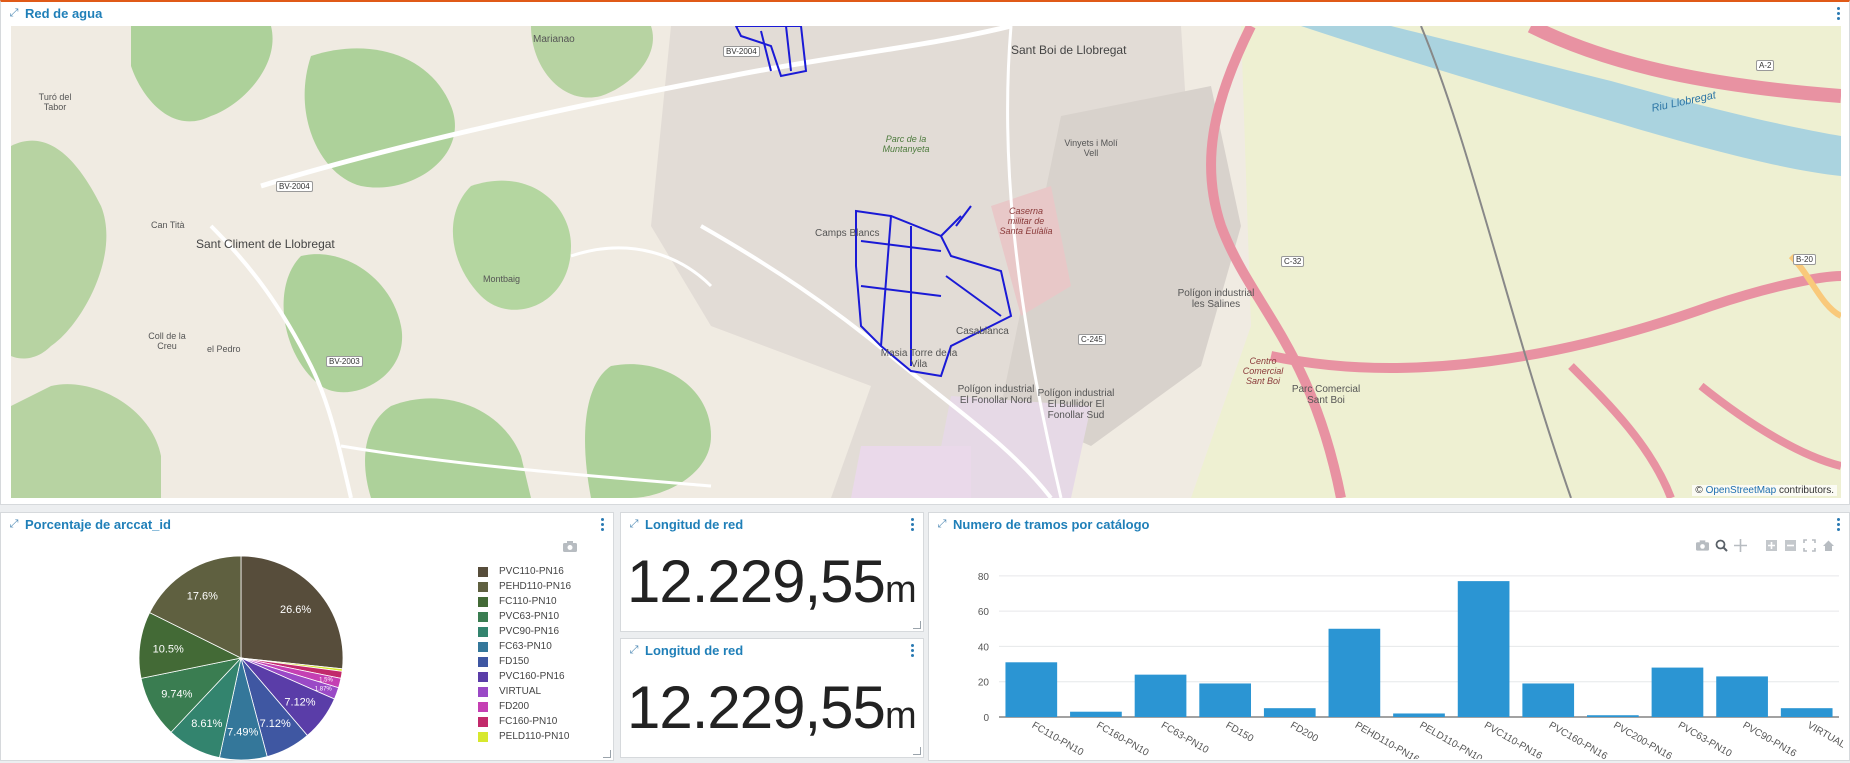  I want to click on legend-item: PVC90-PN16, so click(524, 631).